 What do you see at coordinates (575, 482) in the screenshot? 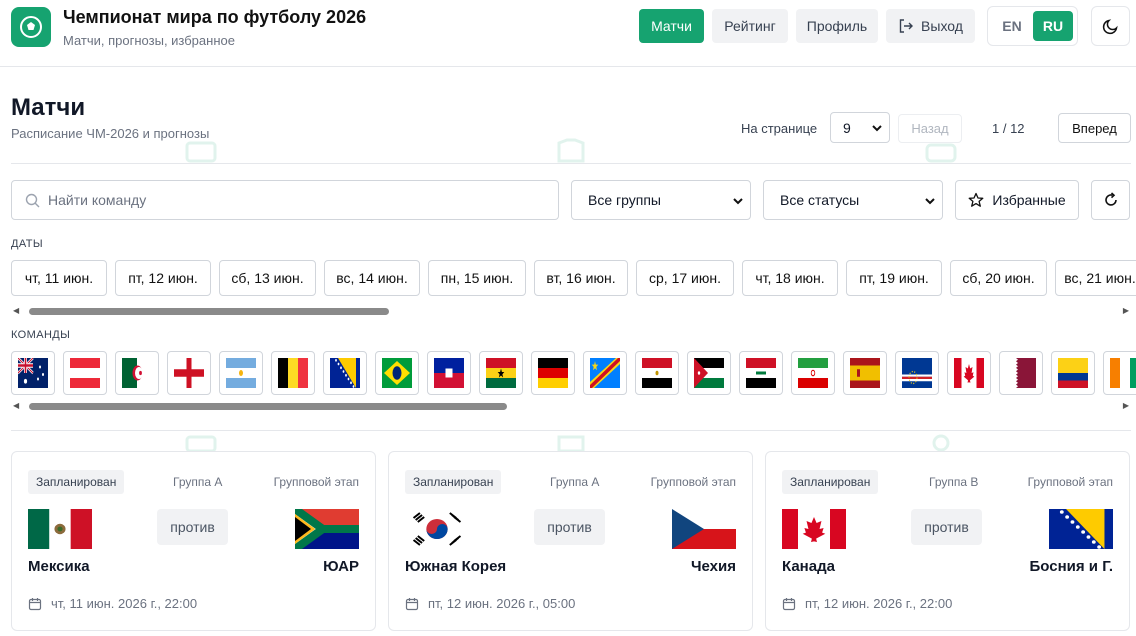
I see `group-label: Группа A` at bounding box center [575, 482].